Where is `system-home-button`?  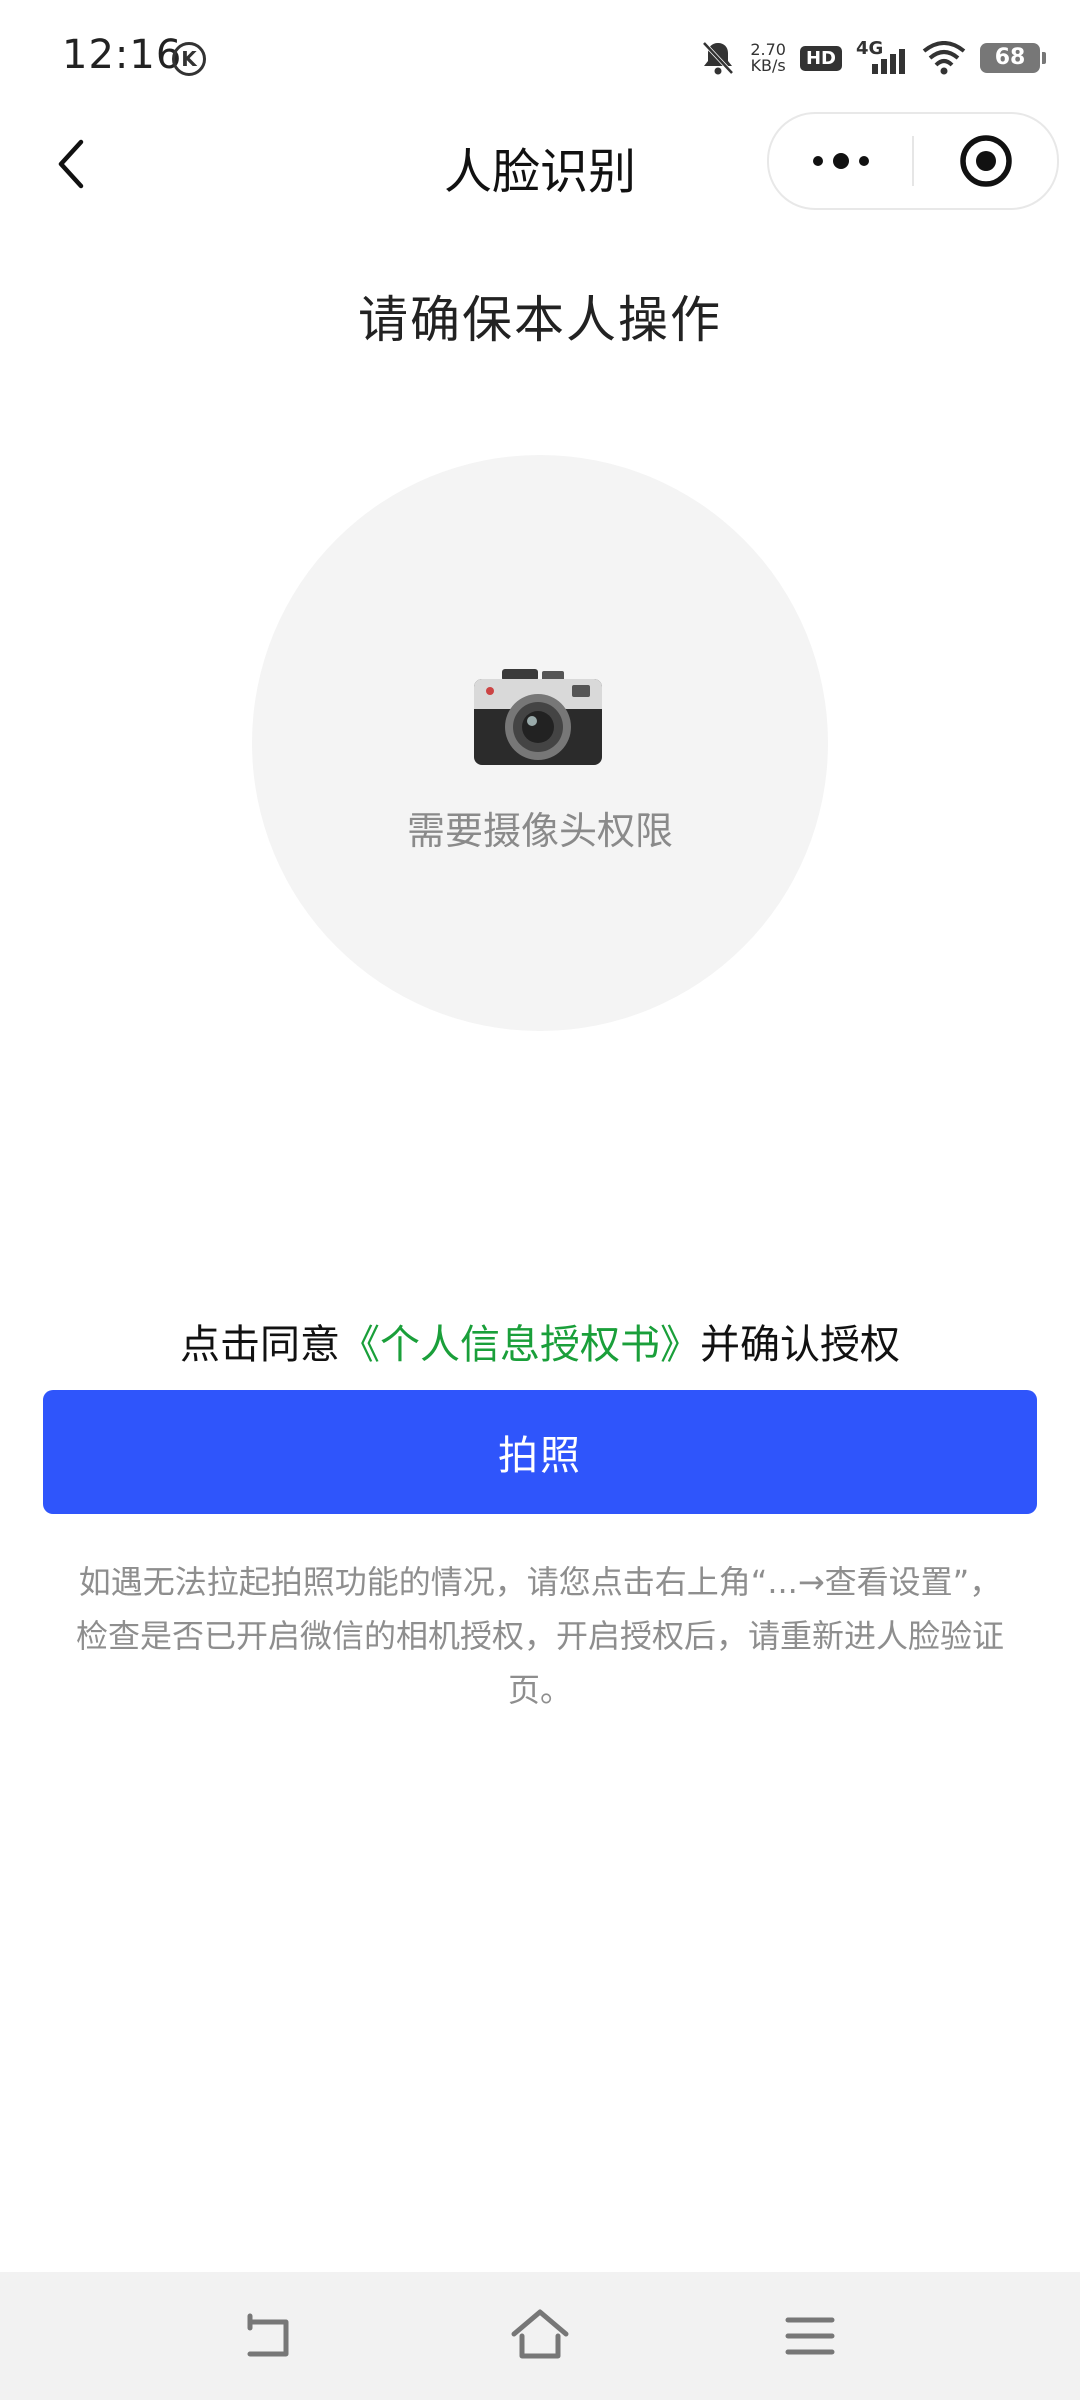 system-home-button is located at coordinates (540, 2336).